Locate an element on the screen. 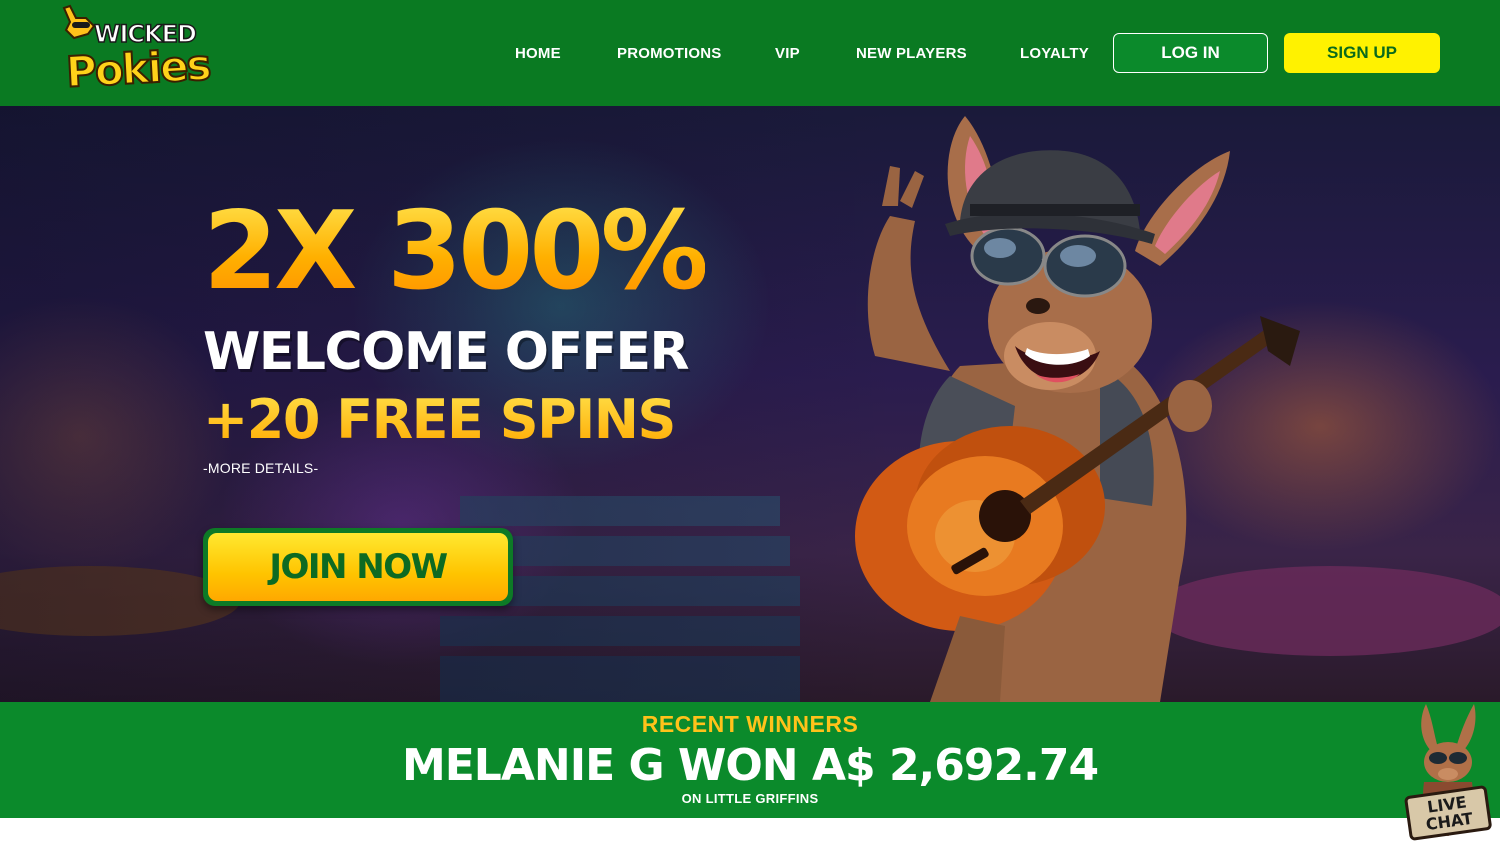 The width and height of the screenshot is (1500, 844). nav-promotions: PROMOTIONS is located at coordinates (669, 53).